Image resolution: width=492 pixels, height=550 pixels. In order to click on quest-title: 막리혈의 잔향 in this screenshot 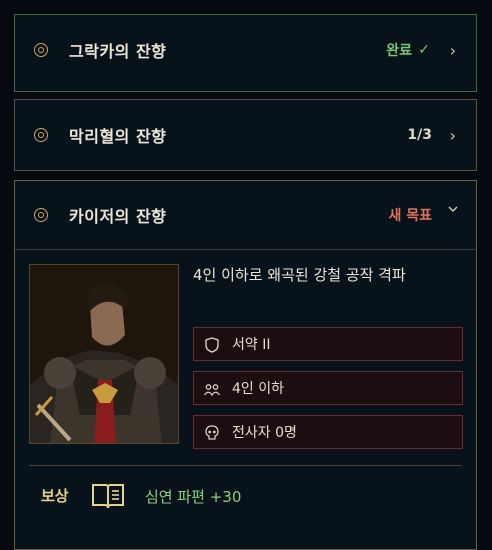, I will do `click(118, 136)`.